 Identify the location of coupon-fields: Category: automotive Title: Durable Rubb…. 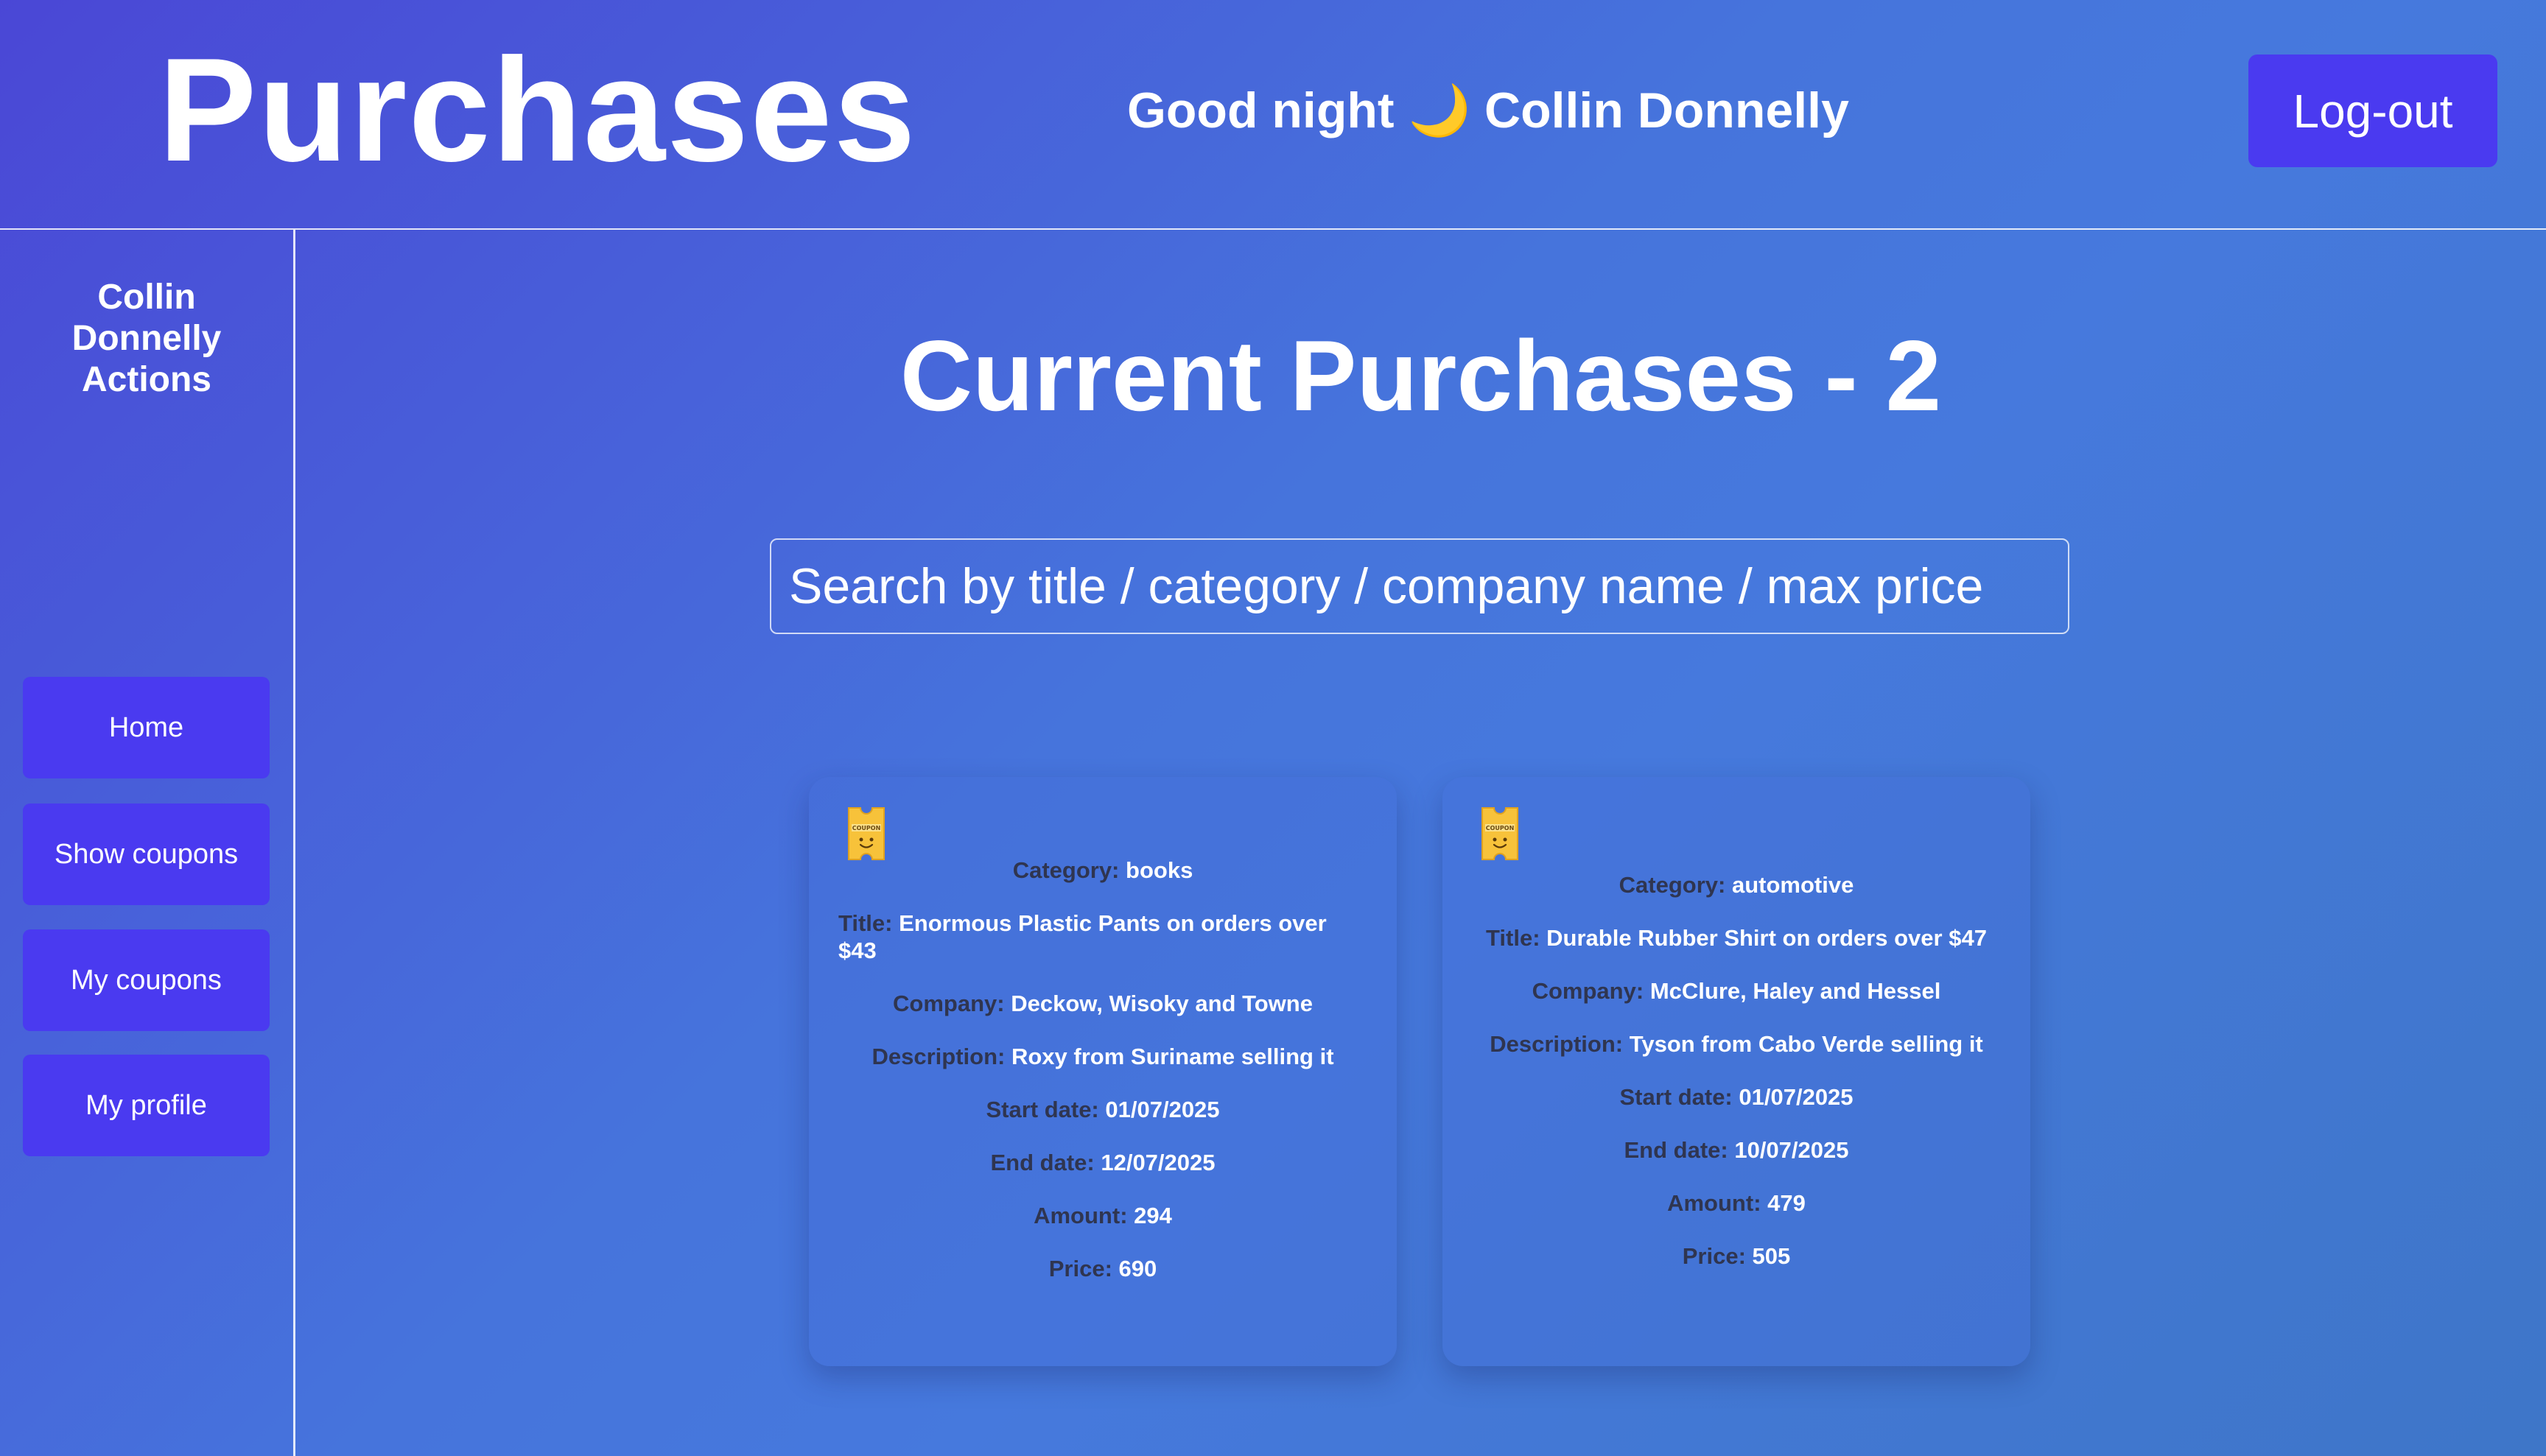
(1736, 1083).